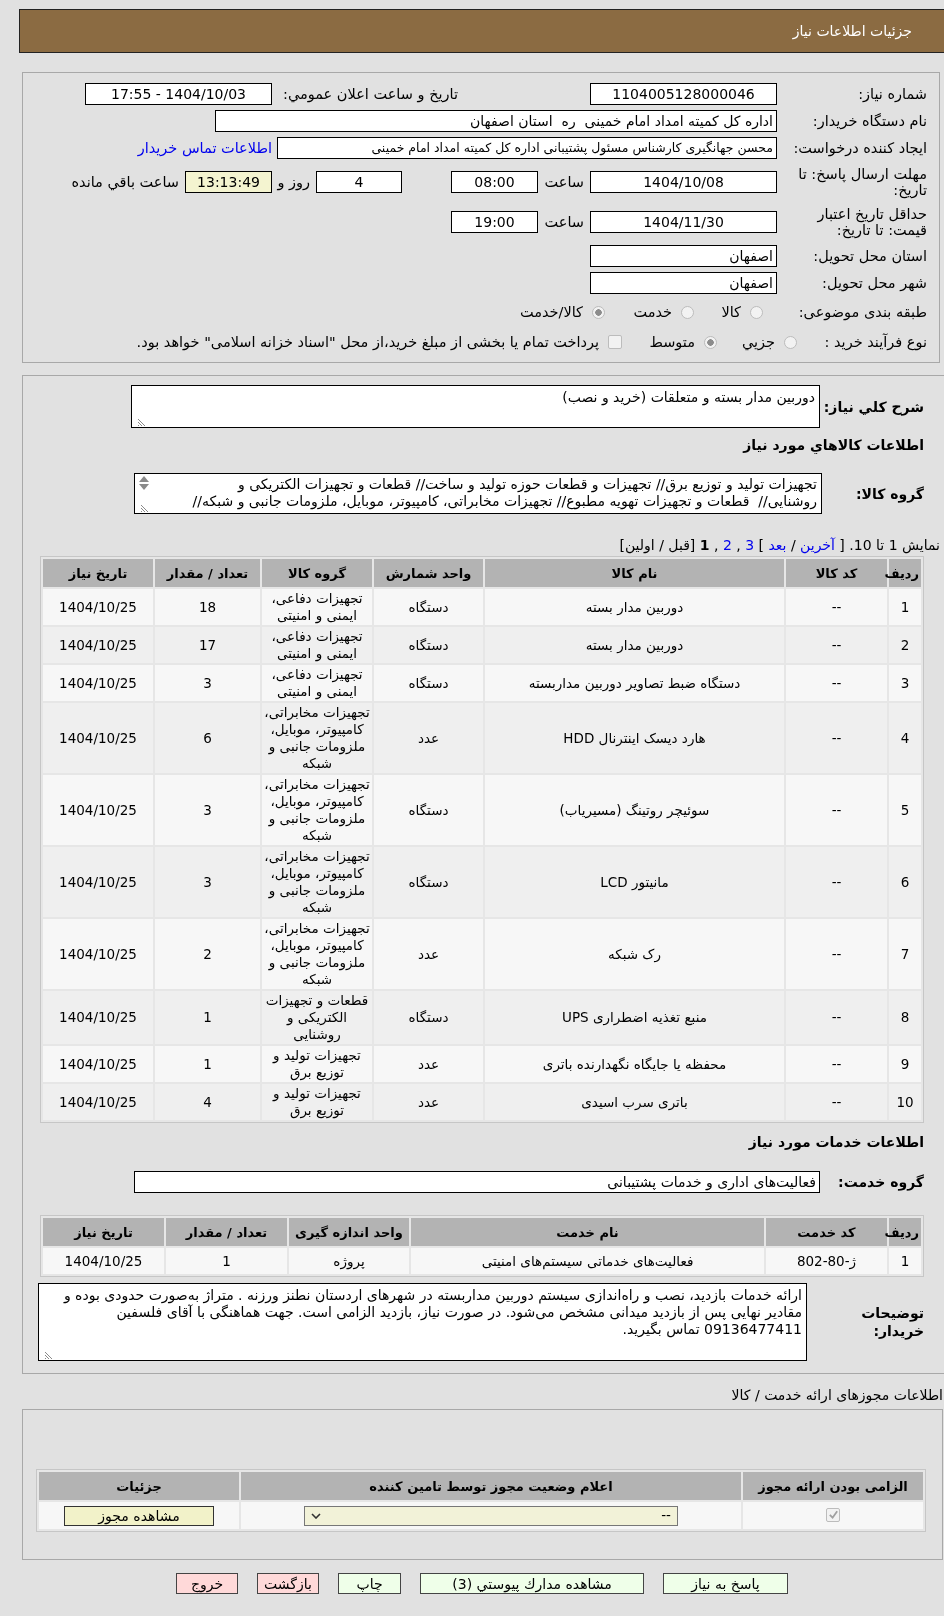  Describe the element at coordinates (139, 1486) in the screenshot. I see `column-header: جزئیات` at that location.